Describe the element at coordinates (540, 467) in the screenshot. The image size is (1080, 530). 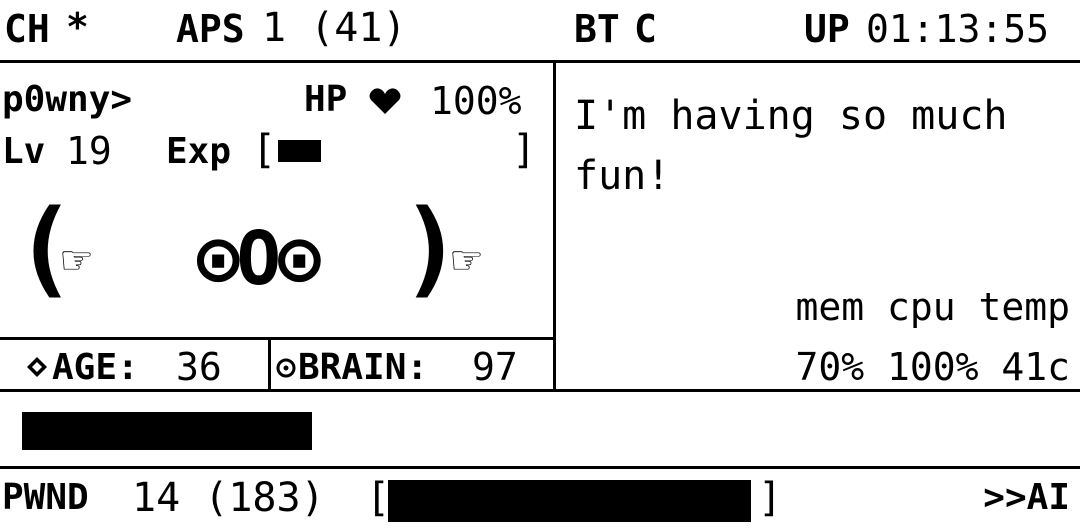
I see `bottom-divider` at that location.